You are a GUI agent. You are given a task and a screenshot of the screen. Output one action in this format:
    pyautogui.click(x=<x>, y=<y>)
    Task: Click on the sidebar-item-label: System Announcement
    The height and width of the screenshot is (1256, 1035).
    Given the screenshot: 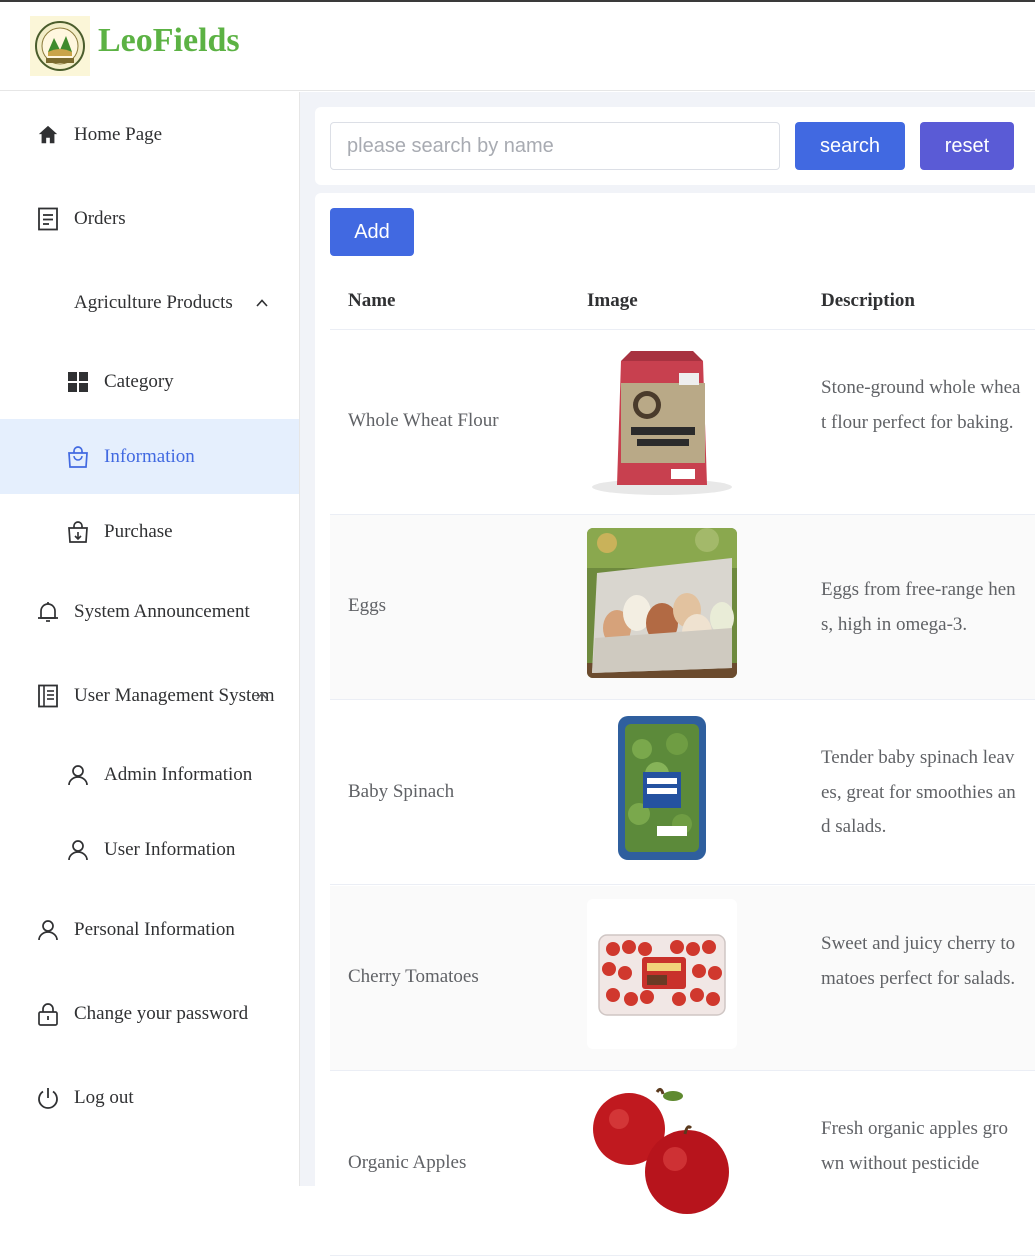 What is the action you would take?
    pyautogui.click(x=162, y=611)
    